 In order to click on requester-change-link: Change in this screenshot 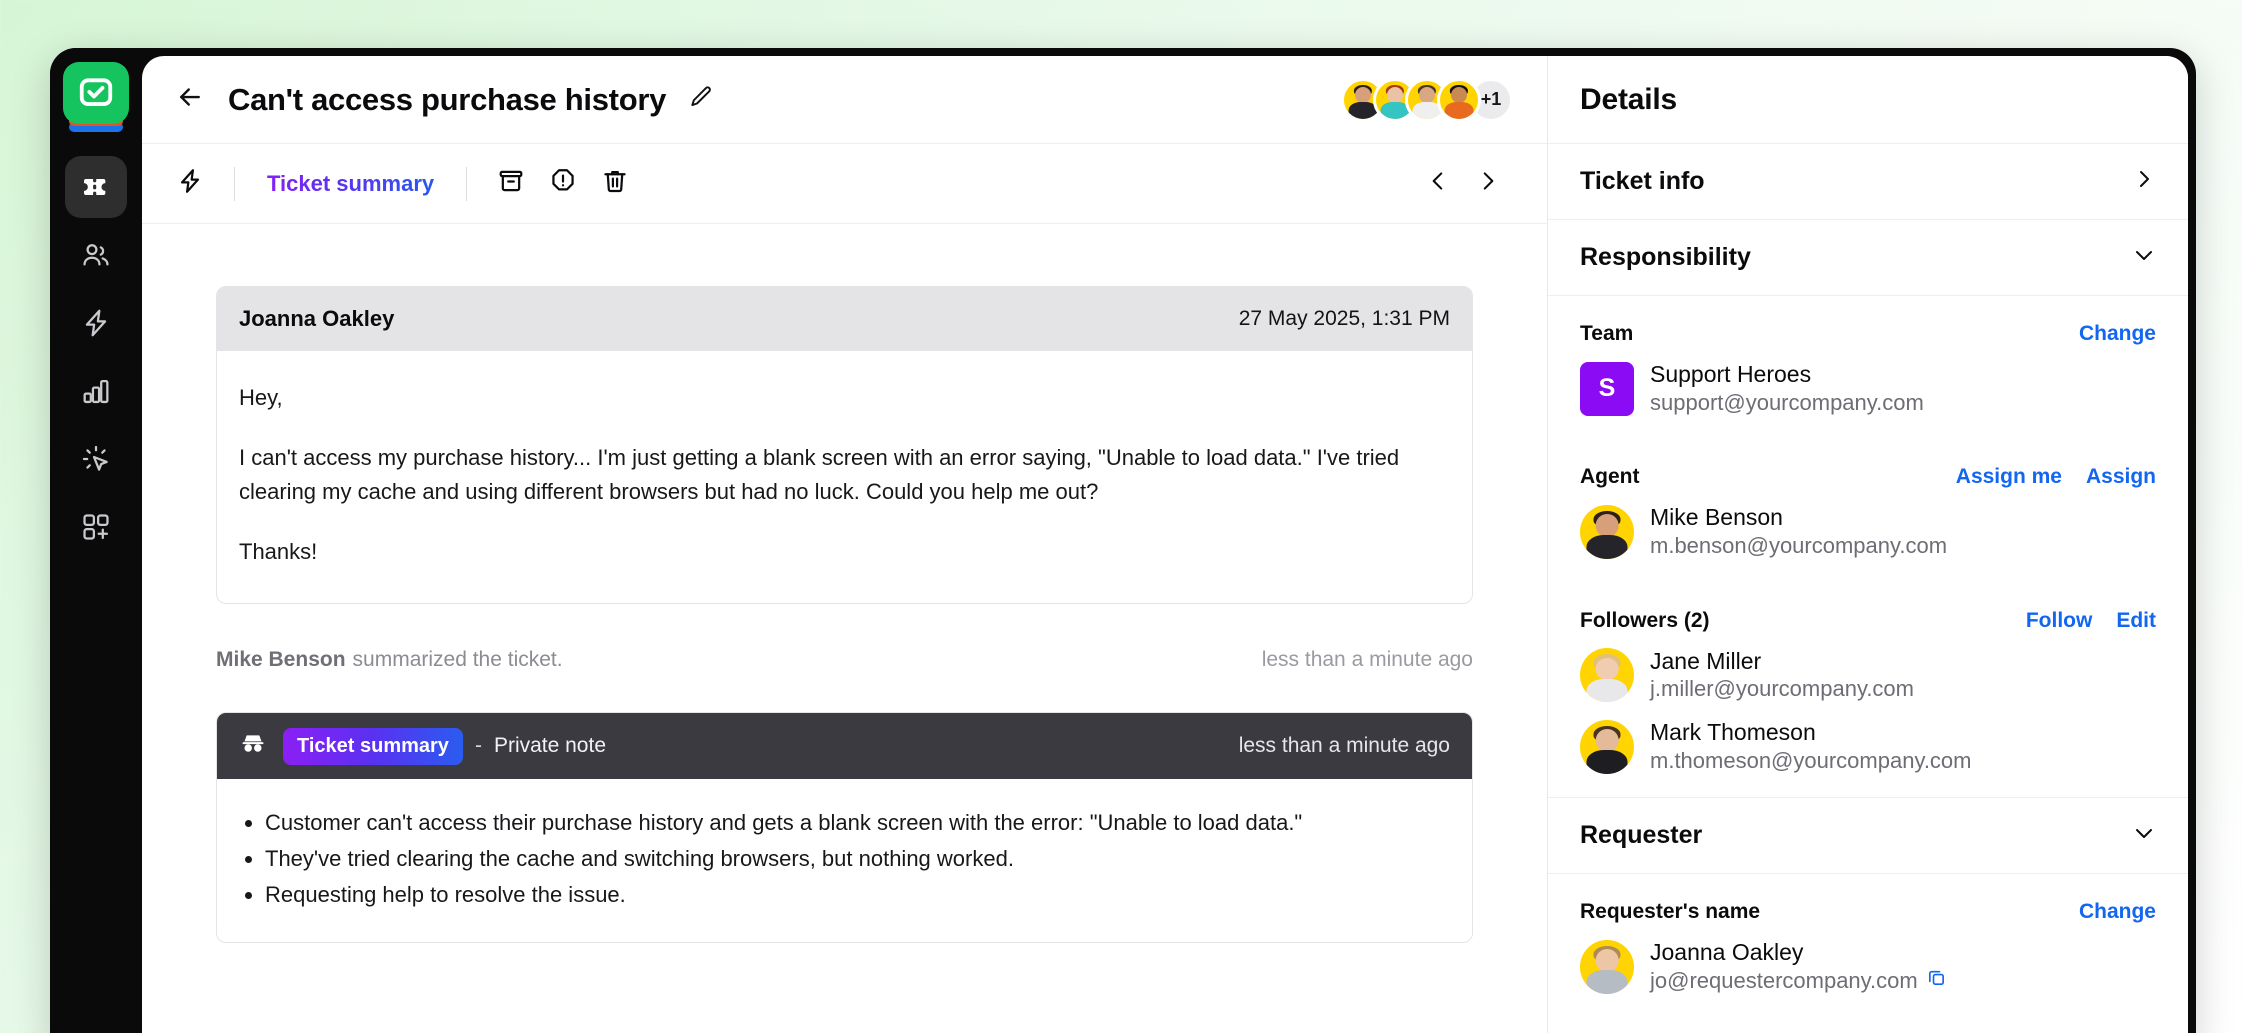, I will do `click(2117, 912)`.